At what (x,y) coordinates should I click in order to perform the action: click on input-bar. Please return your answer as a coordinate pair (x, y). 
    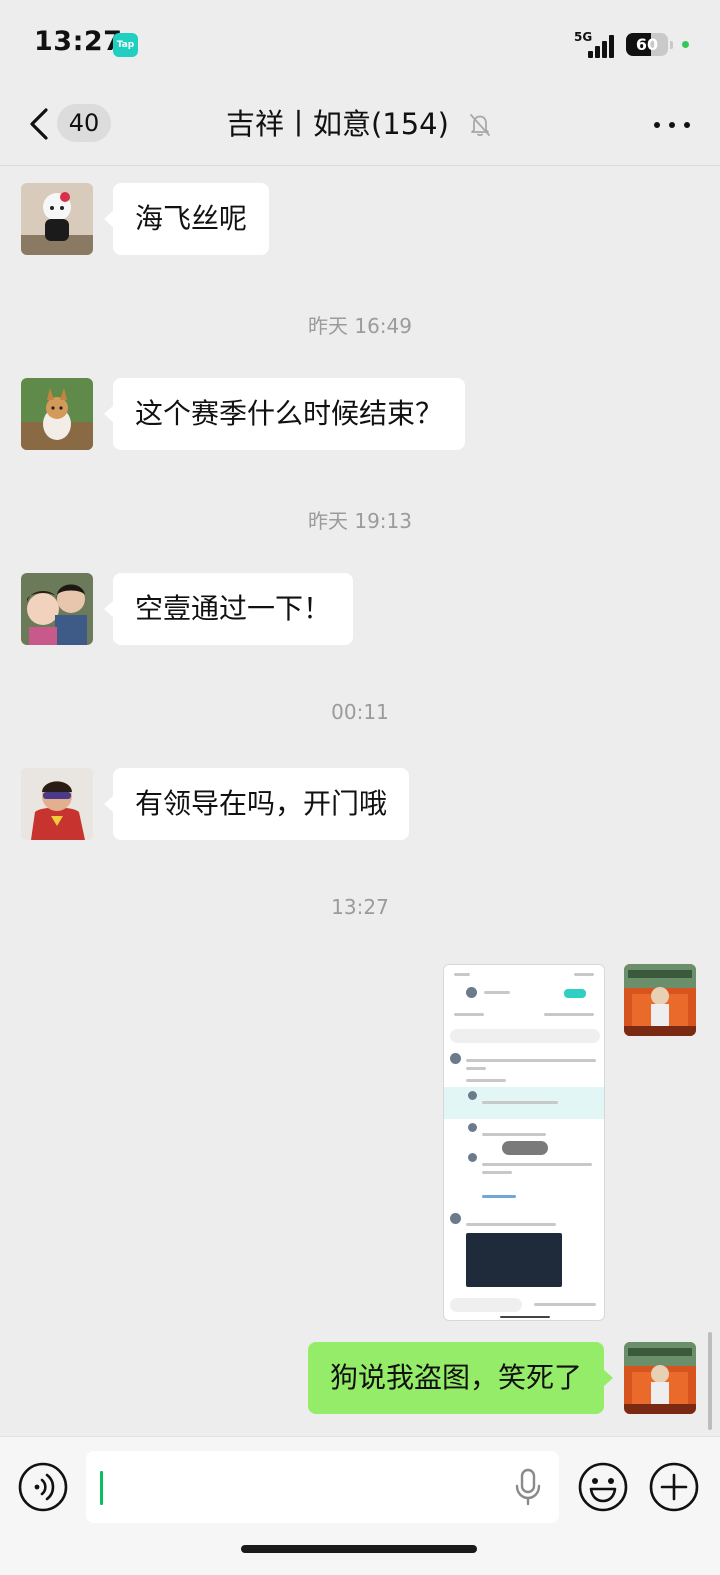
    Looking at the image, I should click on (360, 1505).